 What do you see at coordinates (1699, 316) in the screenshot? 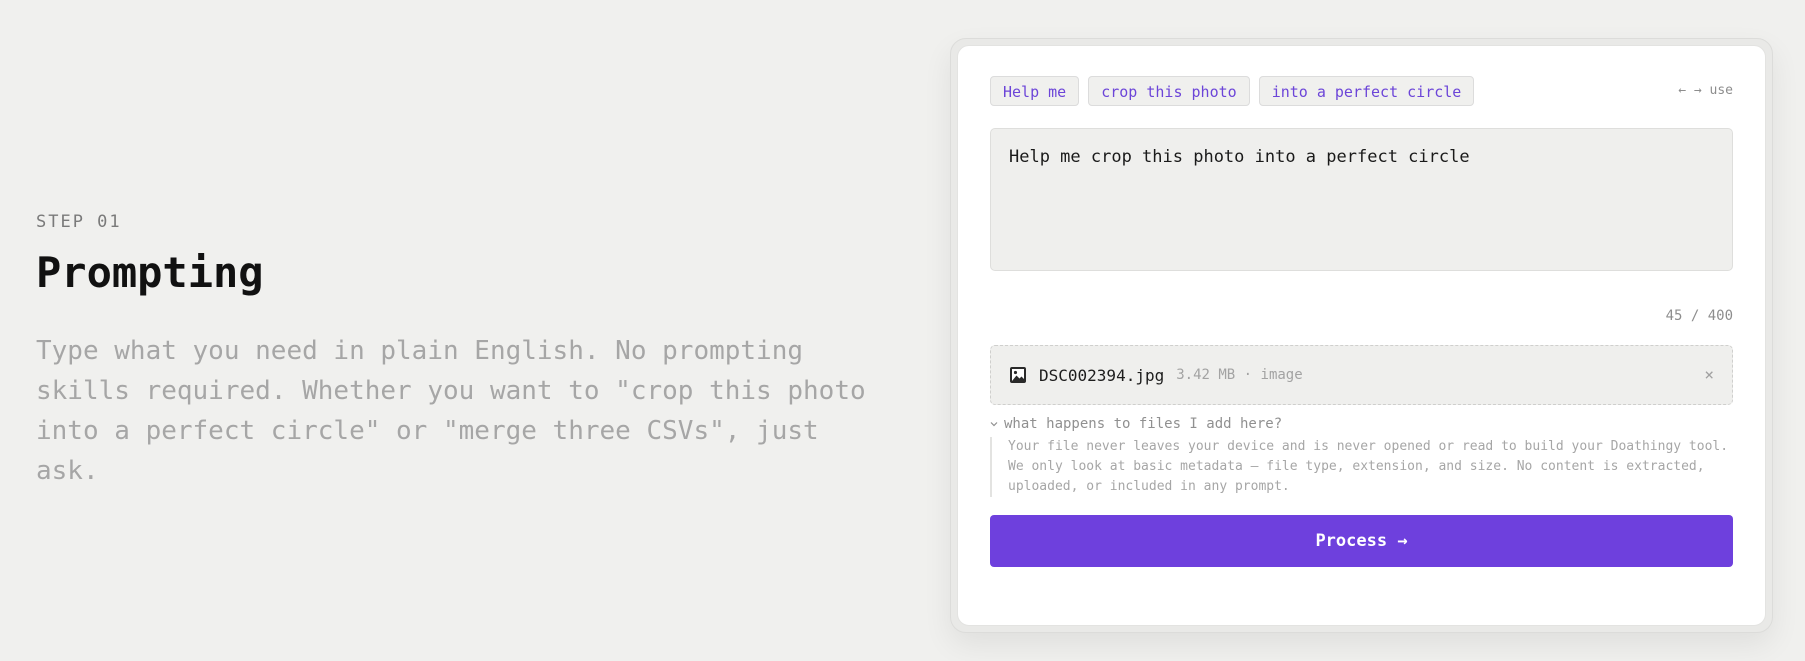
I see `char-counter: 45 / 400` at bounding box center [1699, 316].